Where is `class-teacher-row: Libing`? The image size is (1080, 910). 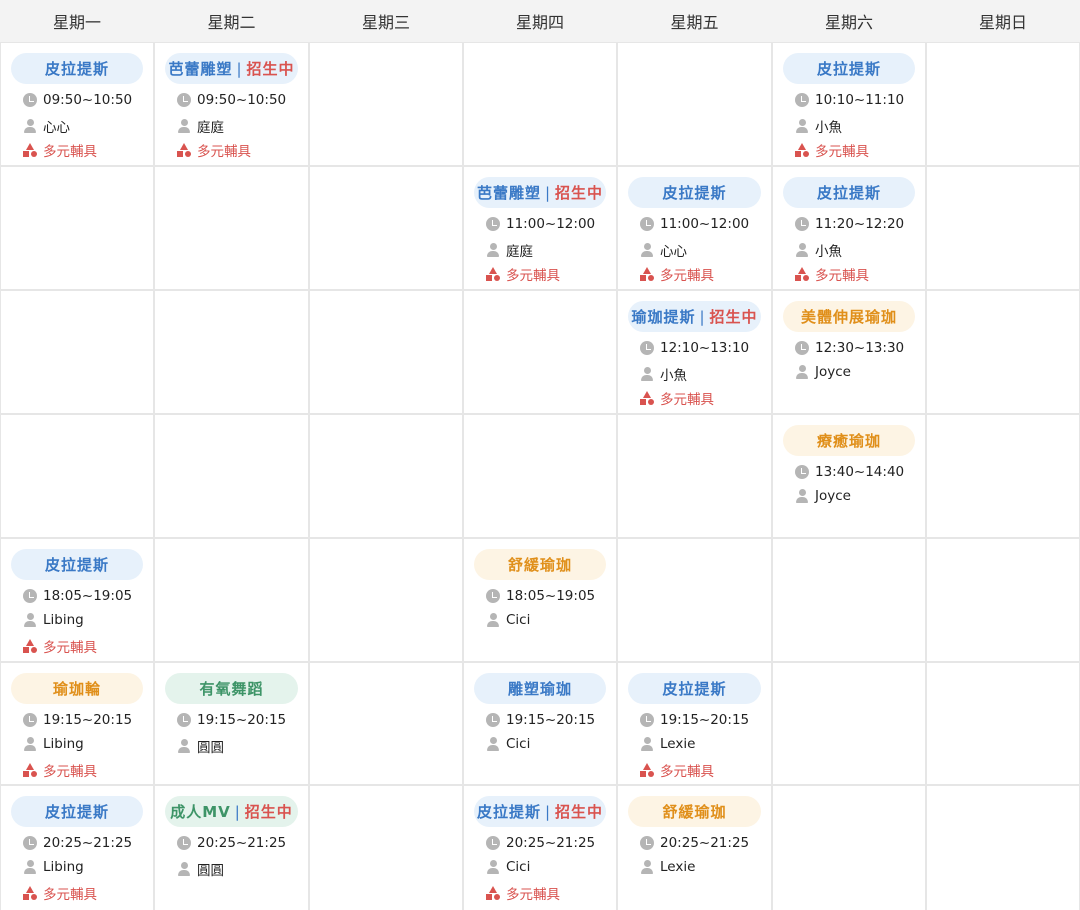 class-teacher-row: Libing is located at coordinates (53, 620).